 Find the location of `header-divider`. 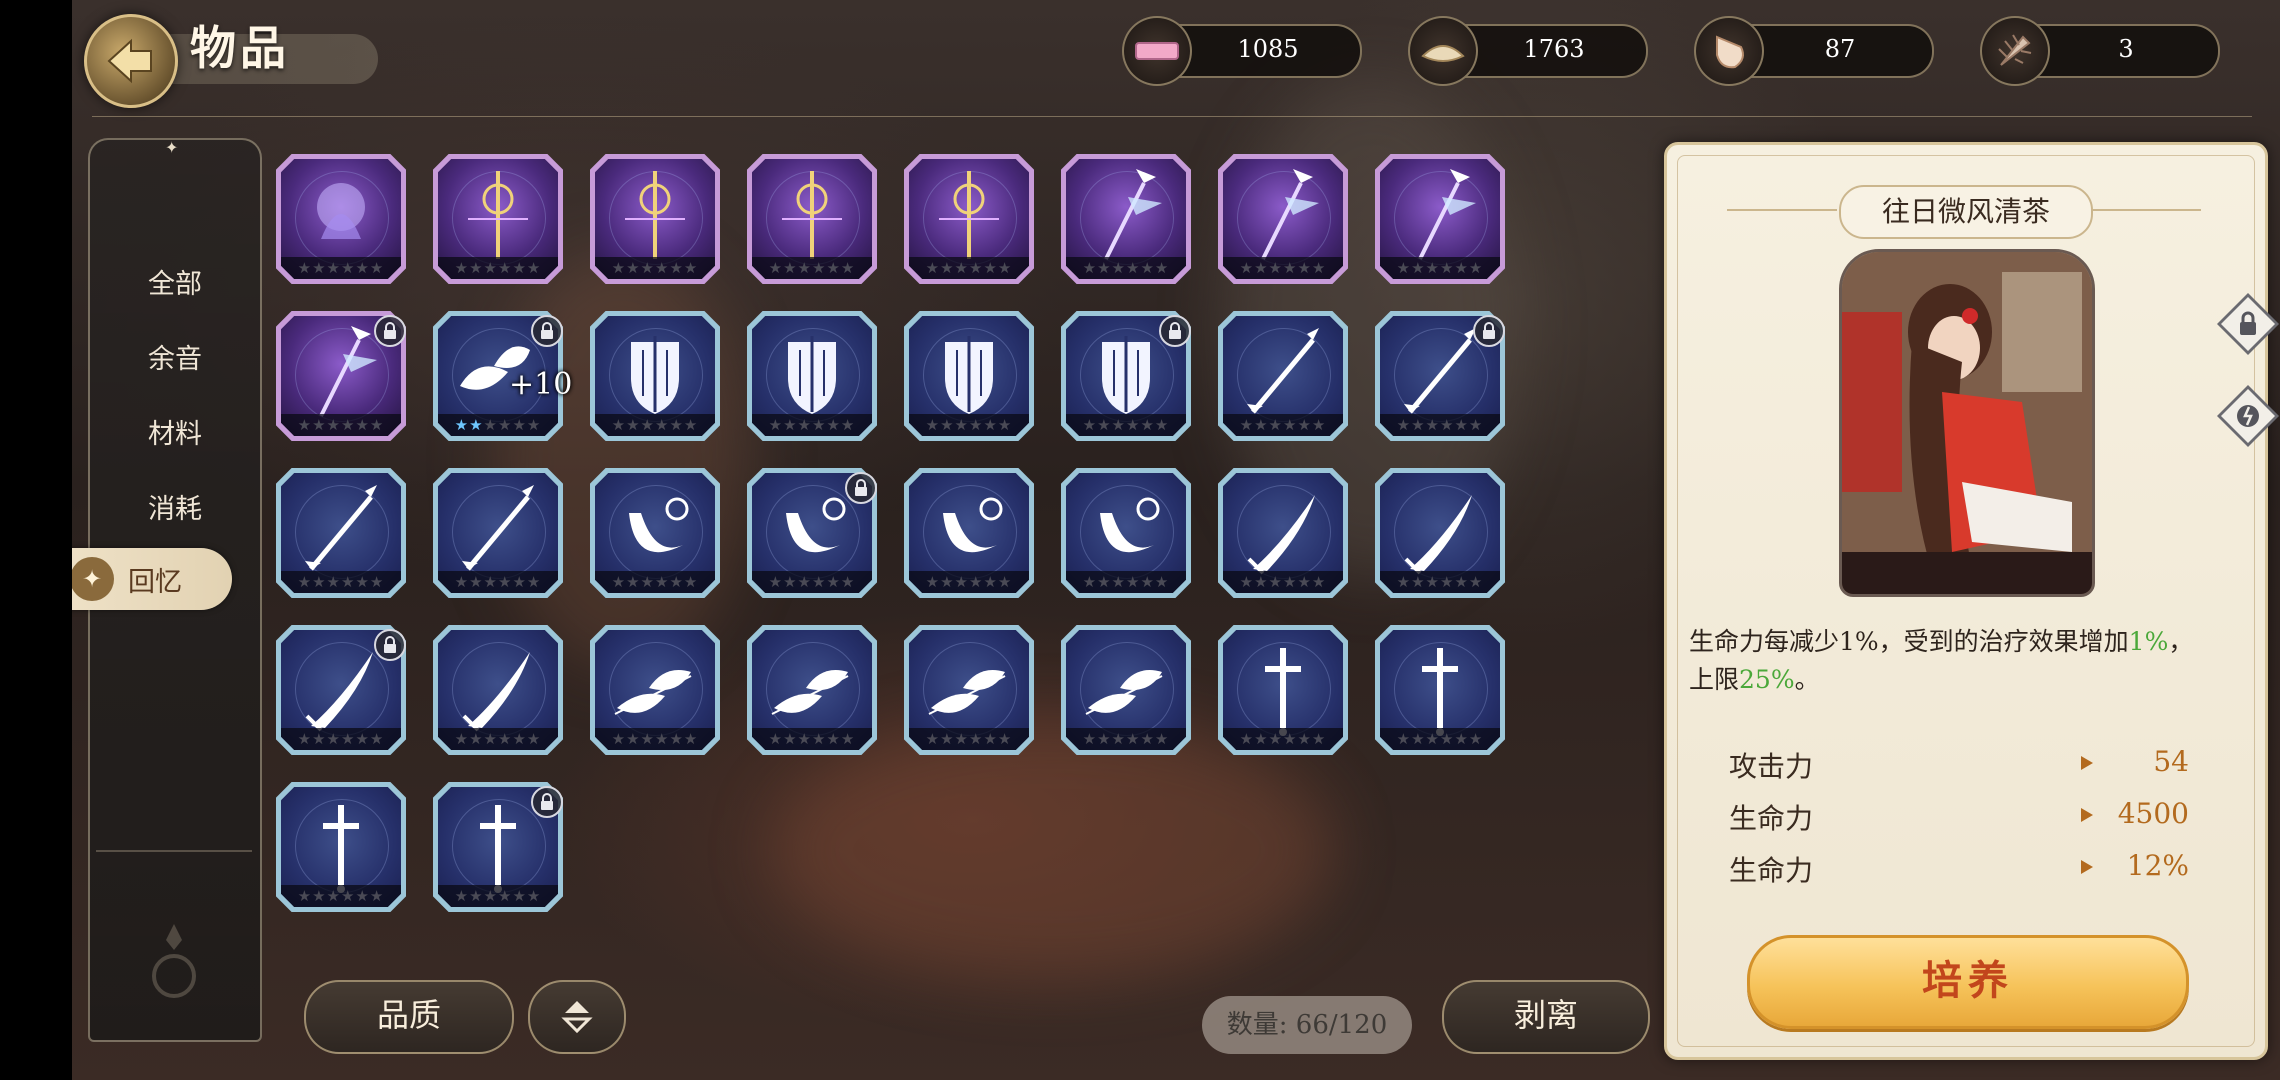

header-divider is located at coordinates (1172, 116).